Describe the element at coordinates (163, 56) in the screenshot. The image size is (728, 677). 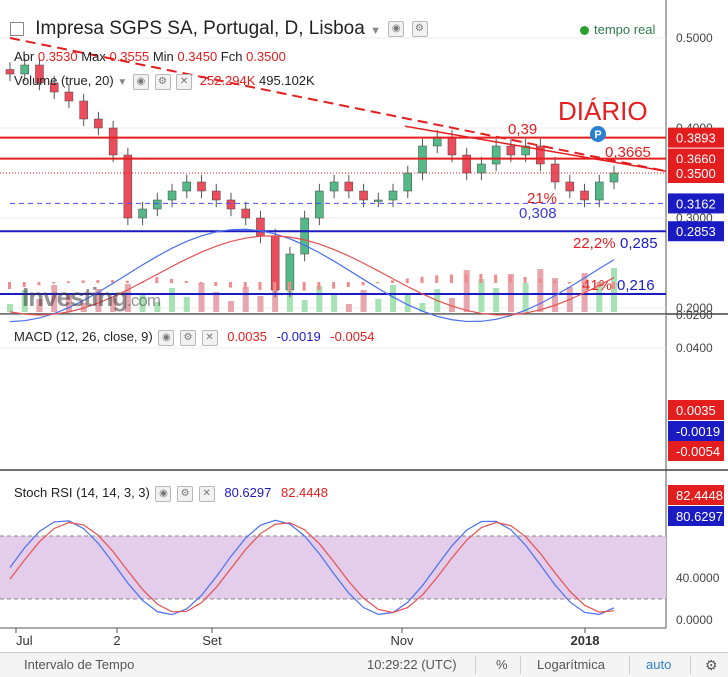
I see `ohlc-min-label: Min` at that location.